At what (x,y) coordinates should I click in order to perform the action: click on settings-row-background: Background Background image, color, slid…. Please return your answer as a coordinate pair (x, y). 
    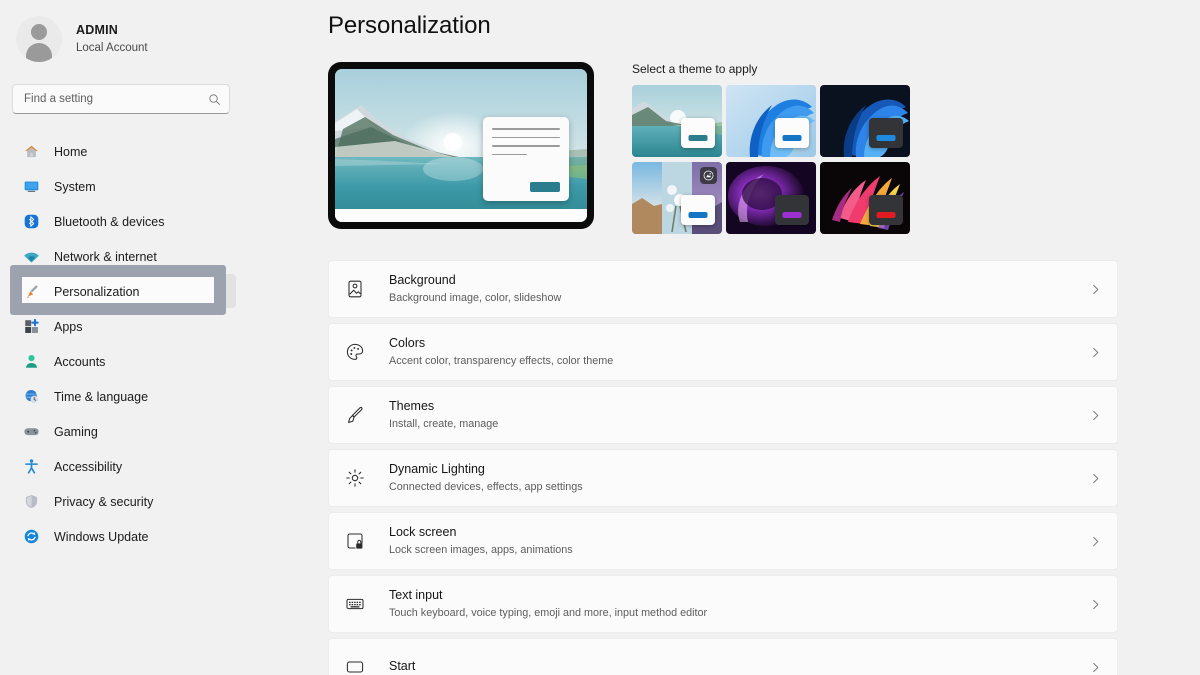
    Looking at the image, I should click on (723, 289).